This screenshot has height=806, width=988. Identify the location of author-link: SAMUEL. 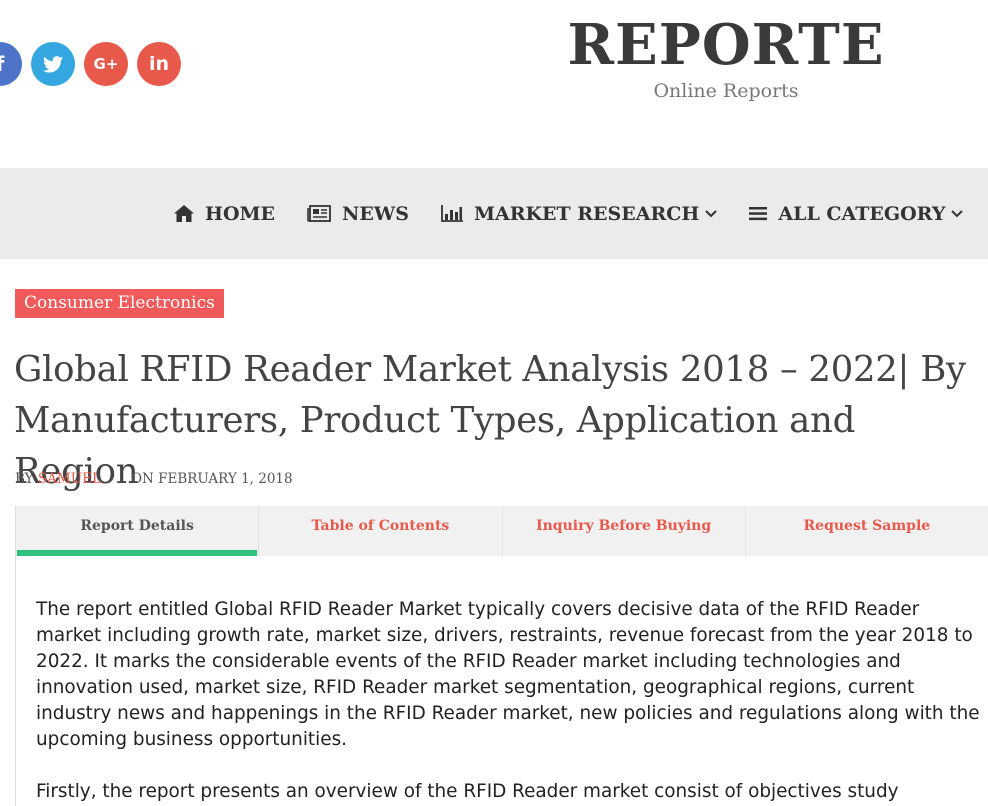
(69, 479).